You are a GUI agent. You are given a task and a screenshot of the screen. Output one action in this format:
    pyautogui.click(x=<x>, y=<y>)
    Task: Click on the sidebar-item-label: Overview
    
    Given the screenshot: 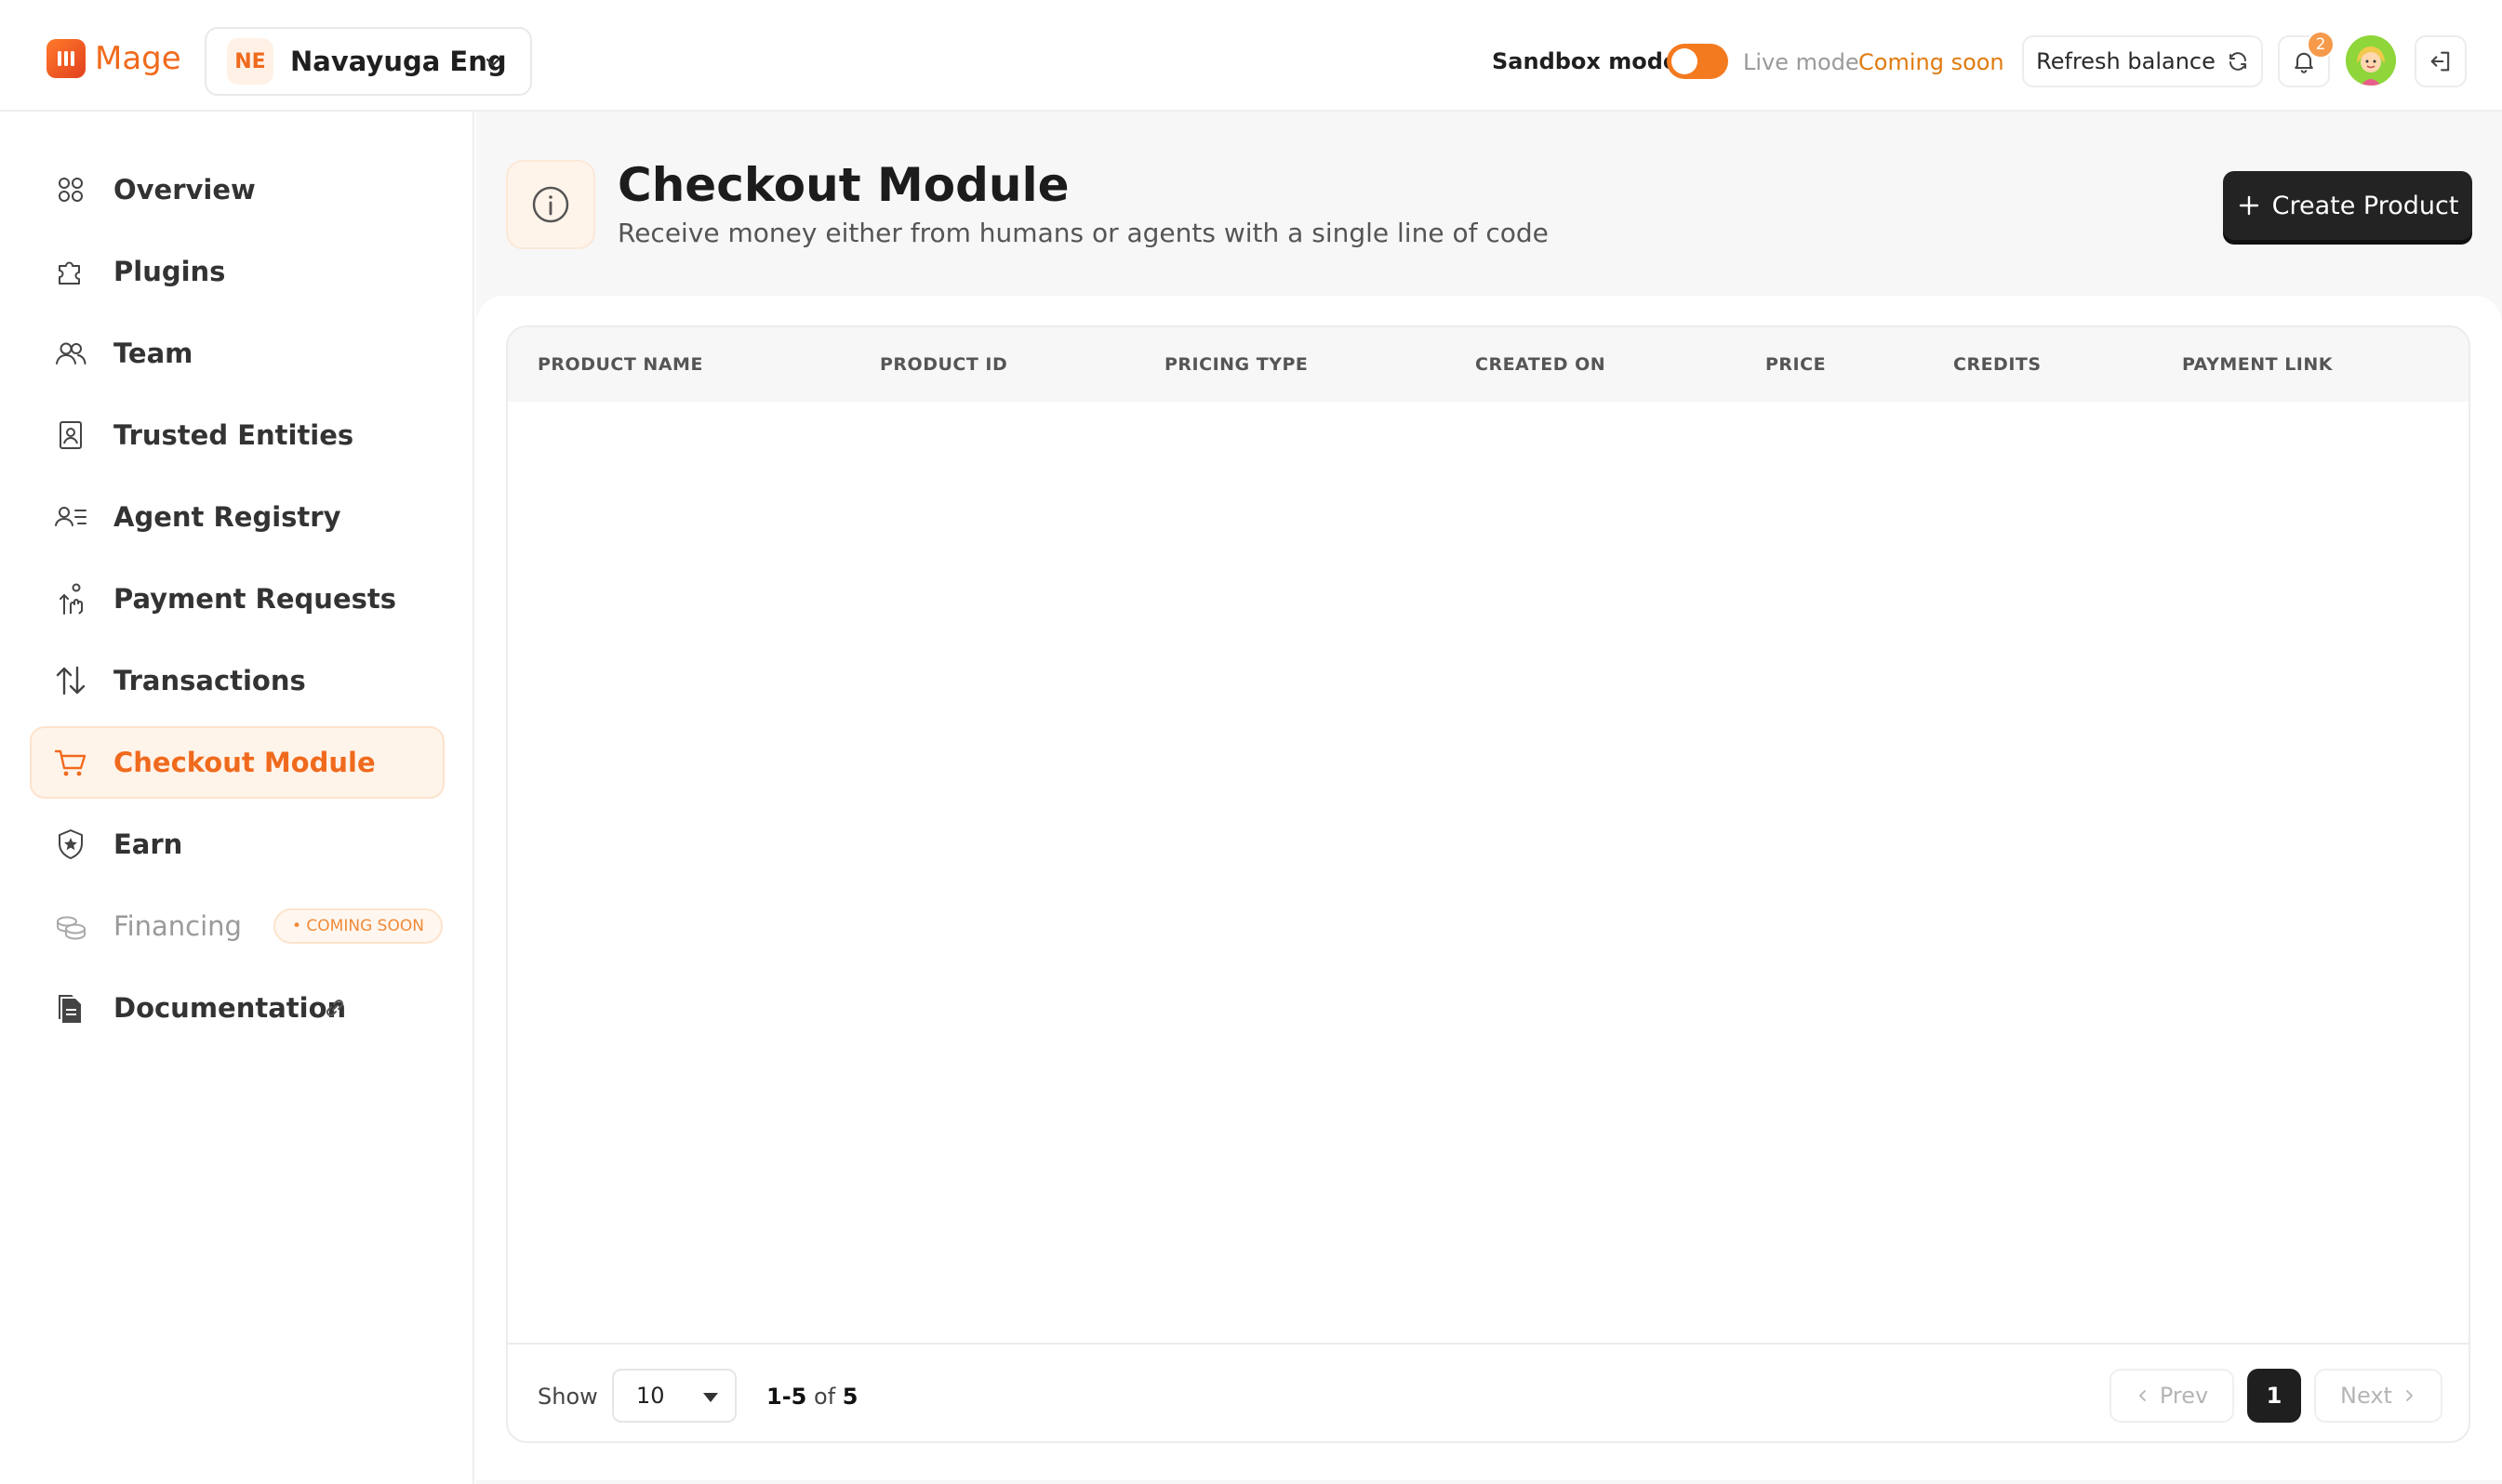 What is the action you would take?
    pyautogui.click(x=185, y=189)
    